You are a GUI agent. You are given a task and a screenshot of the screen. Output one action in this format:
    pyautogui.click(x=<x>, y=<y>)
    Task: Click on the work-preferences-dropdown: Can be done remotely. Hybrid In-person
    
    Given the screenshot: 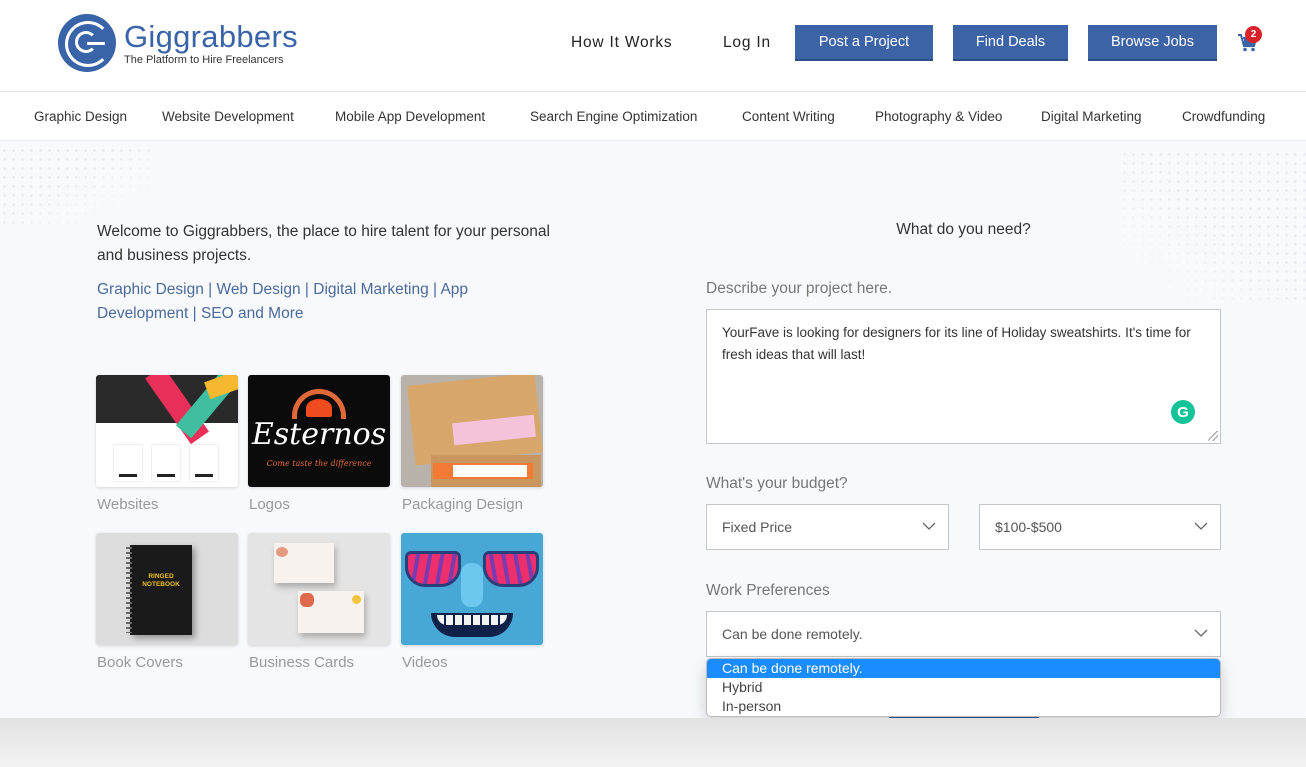 What is the action you would take?
    pyautogui.click(x=963, y=687)
    